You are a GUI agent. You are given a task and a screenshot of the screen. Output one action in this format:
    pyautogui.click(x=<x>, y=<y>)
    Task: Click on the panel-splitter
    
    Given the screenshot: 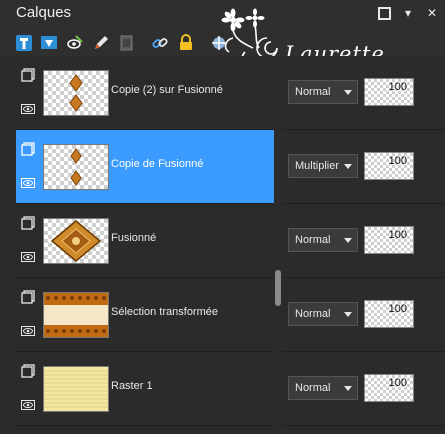 What is the action you would take?
    pyautogui.click(x=278, y=245)
    